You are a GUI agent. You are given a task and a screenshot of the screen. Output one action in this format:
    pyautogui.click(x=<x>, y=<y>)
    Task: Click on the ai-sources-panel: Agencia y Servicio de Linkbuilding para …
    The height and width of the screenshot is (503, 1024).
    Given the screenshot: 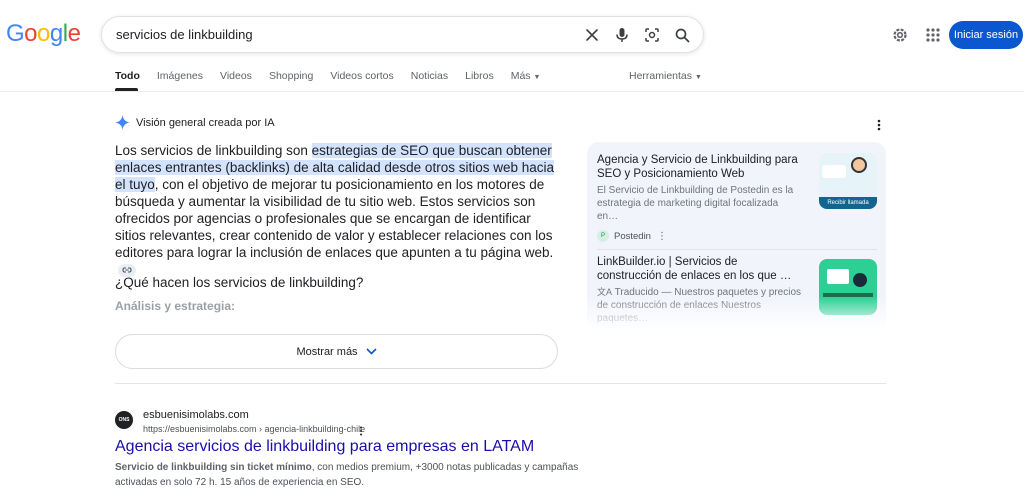 What is the action you would take?
    pyautogui.click(x=736, y=236)
    